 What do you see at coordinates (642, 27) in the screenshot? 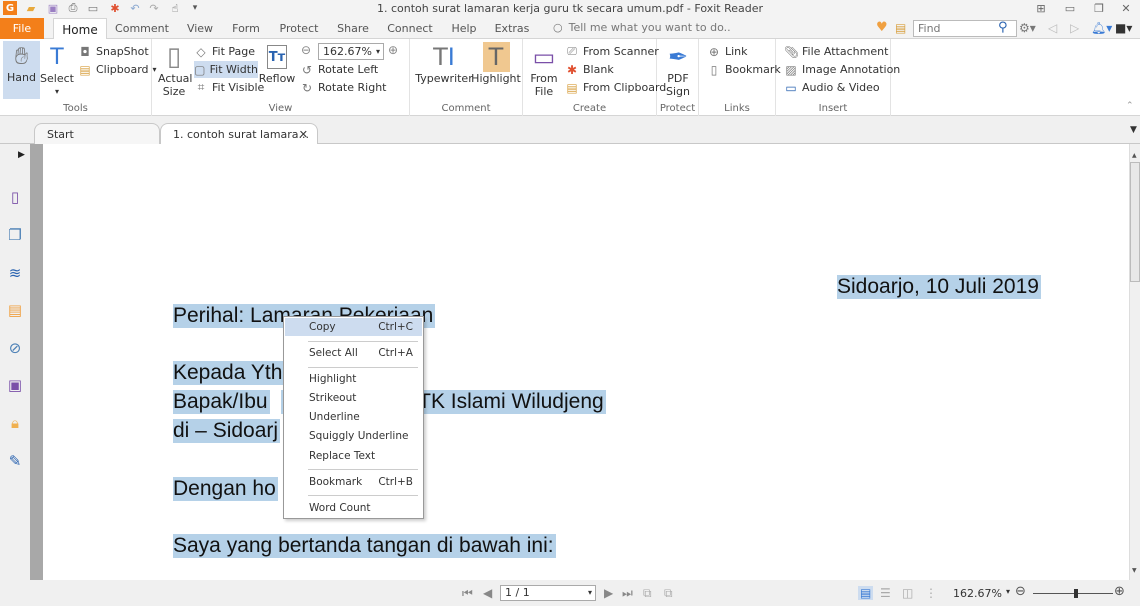
I see `tell-me-box: ○ Tell me what you want to do..` at bounding box center [642, 27].